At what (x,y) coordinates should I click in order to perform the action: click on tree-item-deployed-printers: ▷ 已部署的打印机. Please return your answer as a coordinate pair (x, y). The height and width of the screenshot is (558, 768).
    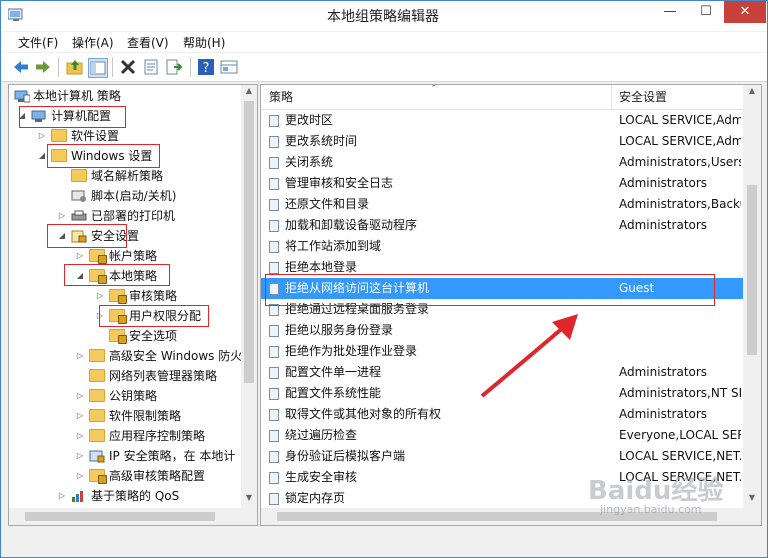
    Looking at the image, I should click on (125, 216).